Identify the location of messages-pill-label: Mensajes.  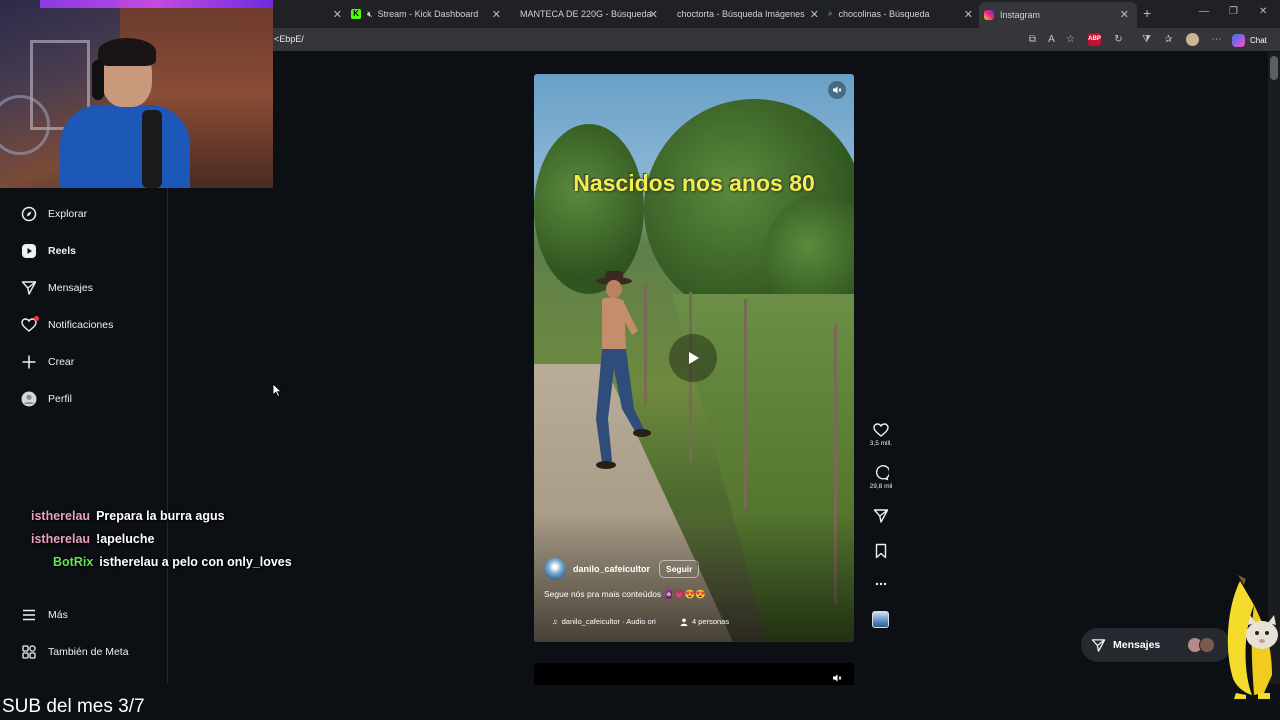
(1137, 645).